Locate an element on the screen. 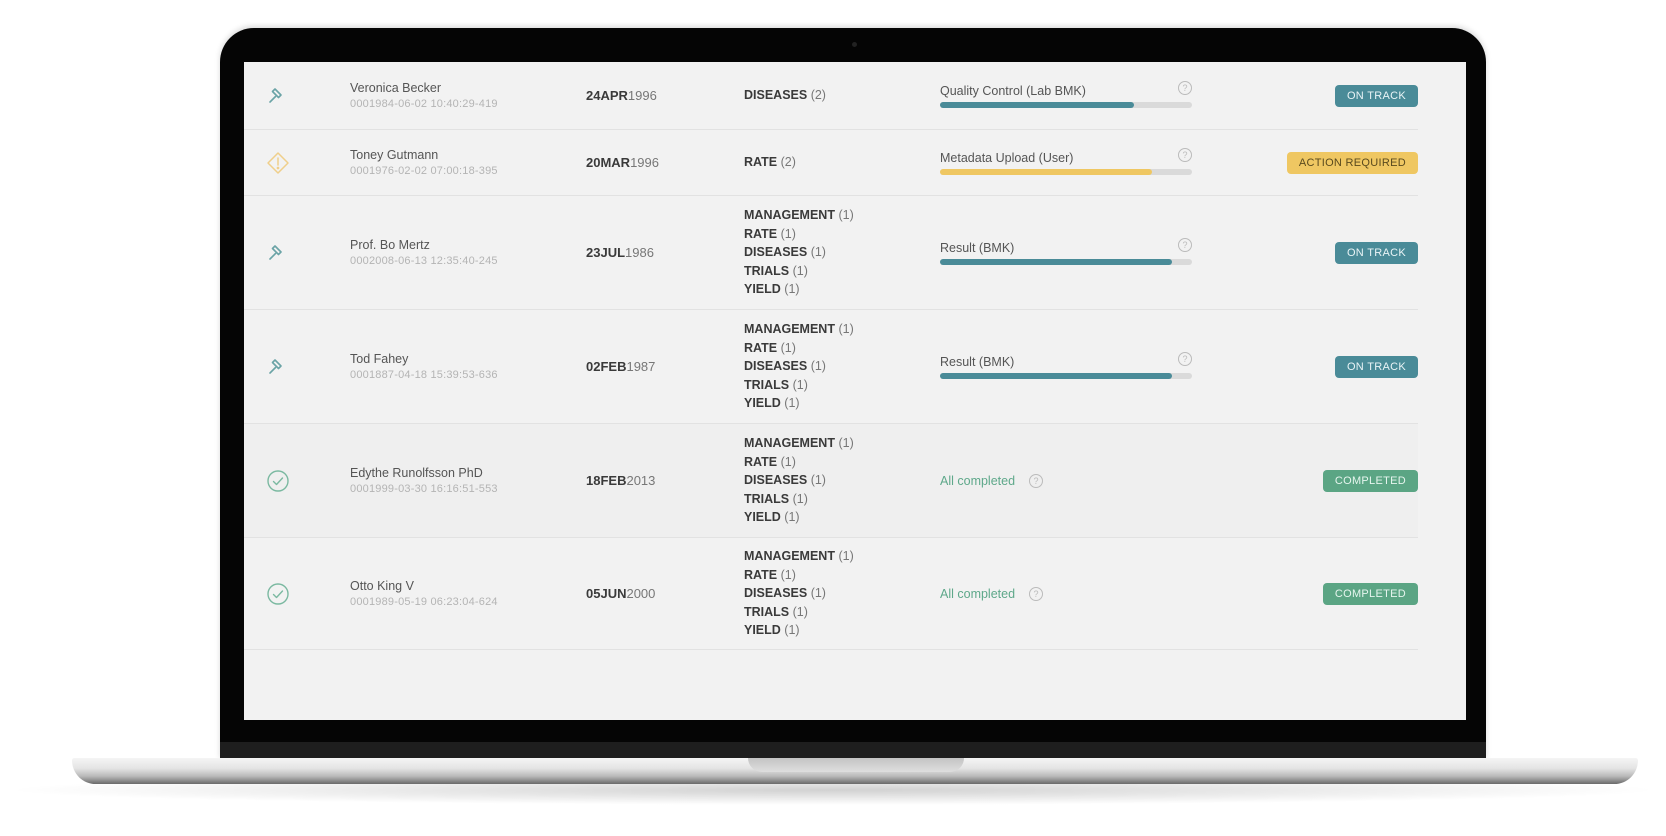  all-completed-label: All completed? is located at coordinates (992, 480).